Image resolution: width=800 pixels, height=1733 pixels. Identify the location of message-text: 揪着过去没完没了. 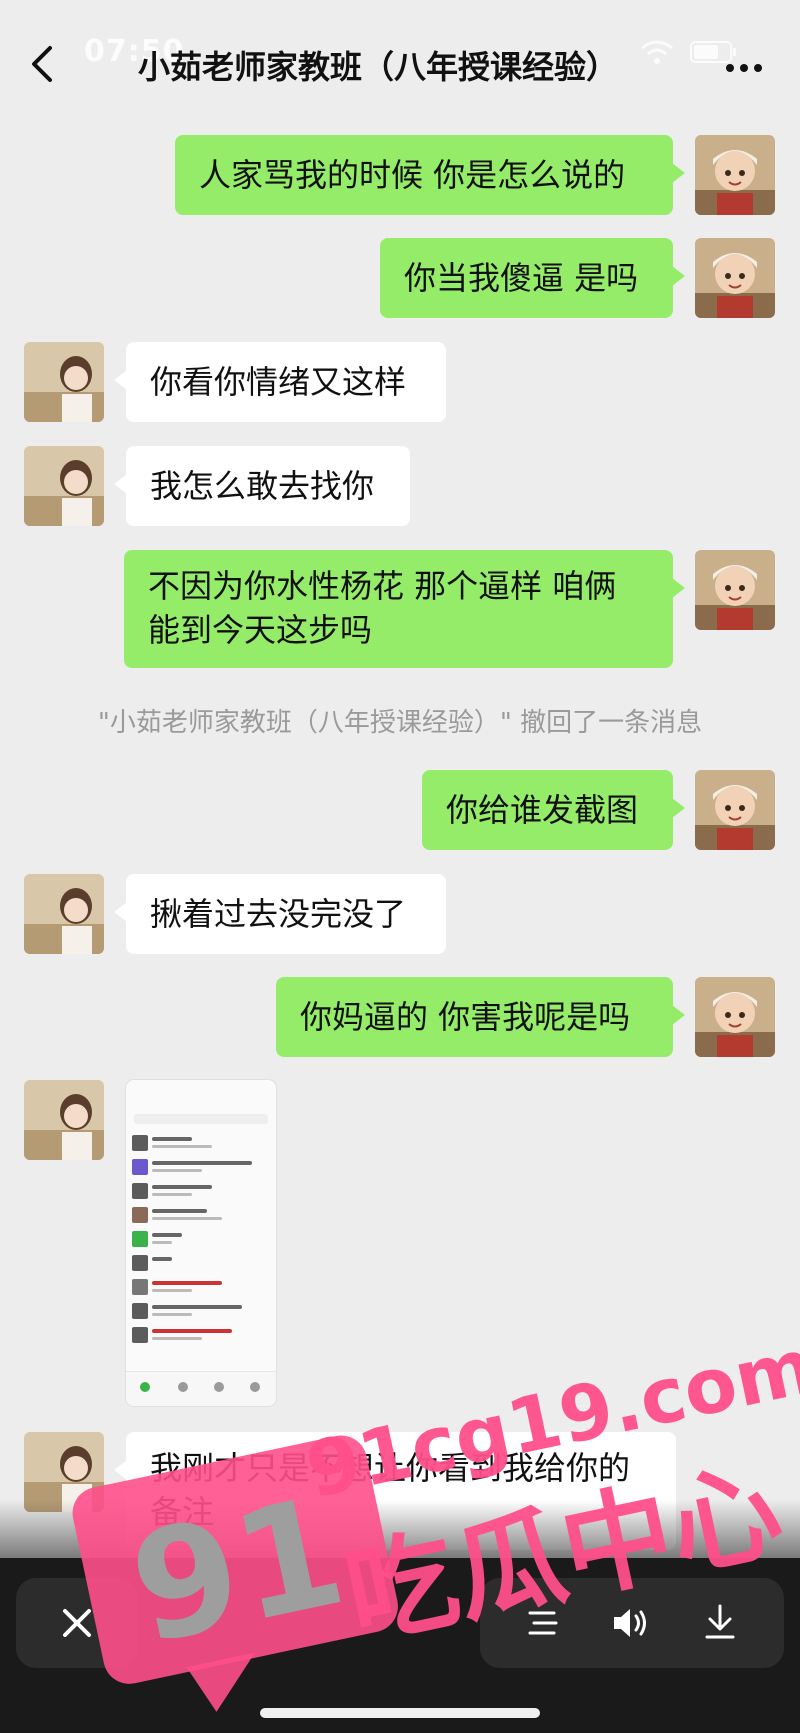
(278, 914).